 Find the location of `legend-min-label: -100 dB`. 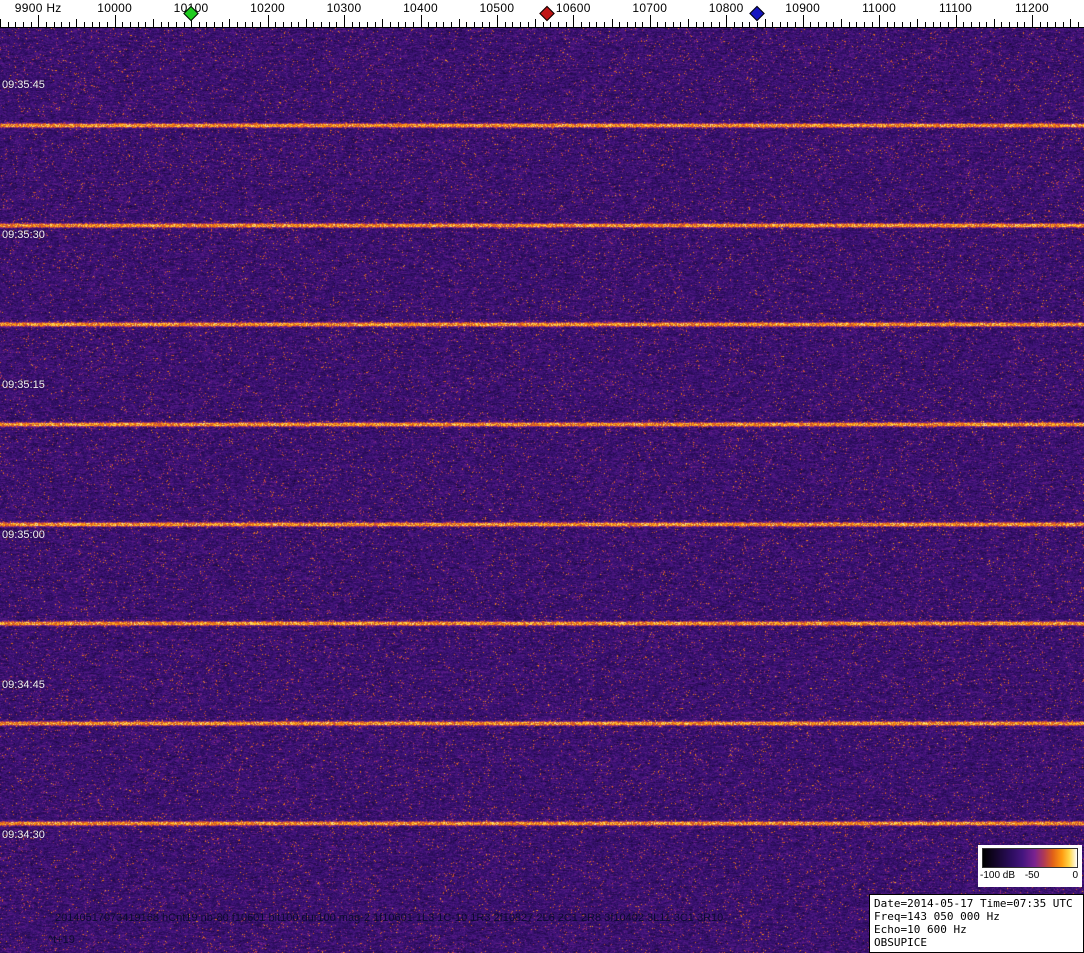

legend-min-label: -100 dB is located at coordinates (998, 875).